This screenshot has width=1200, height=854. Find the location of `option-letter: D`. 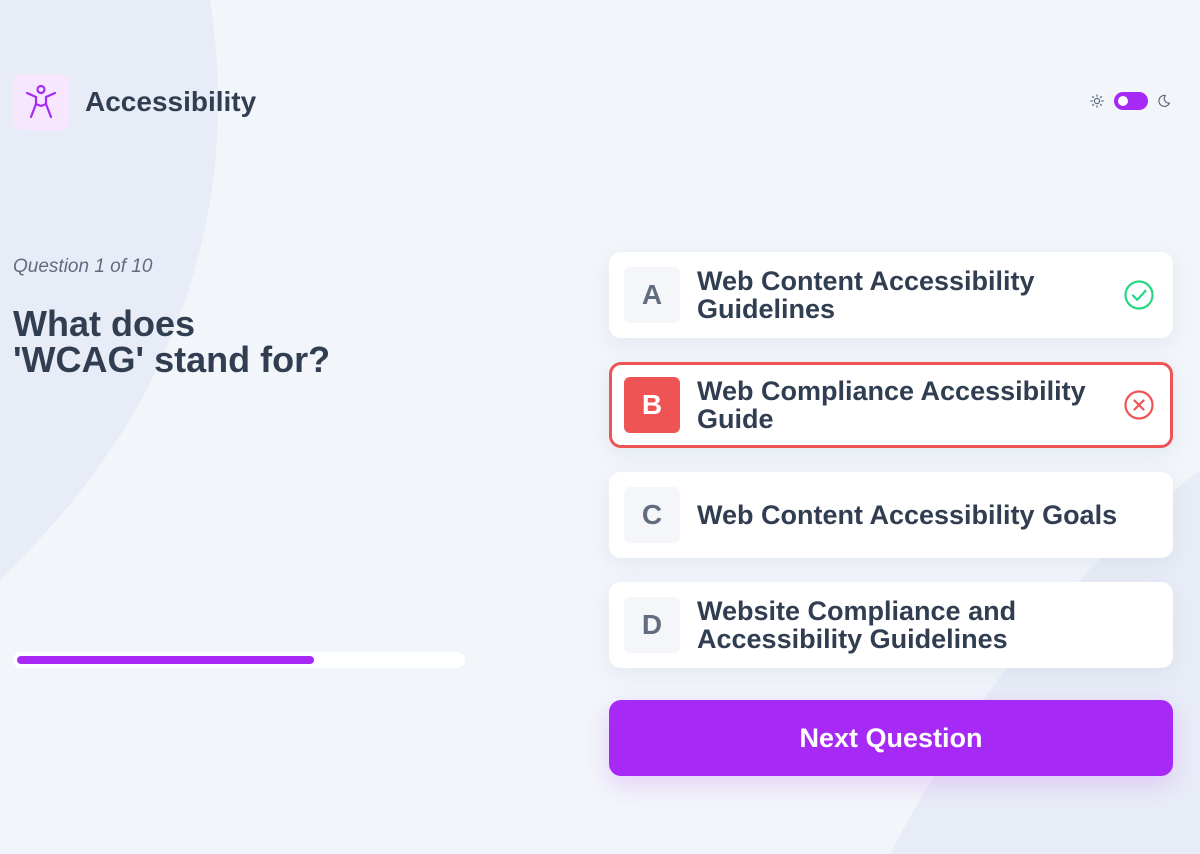

option-letter: D is located at coordinates (652, 625).